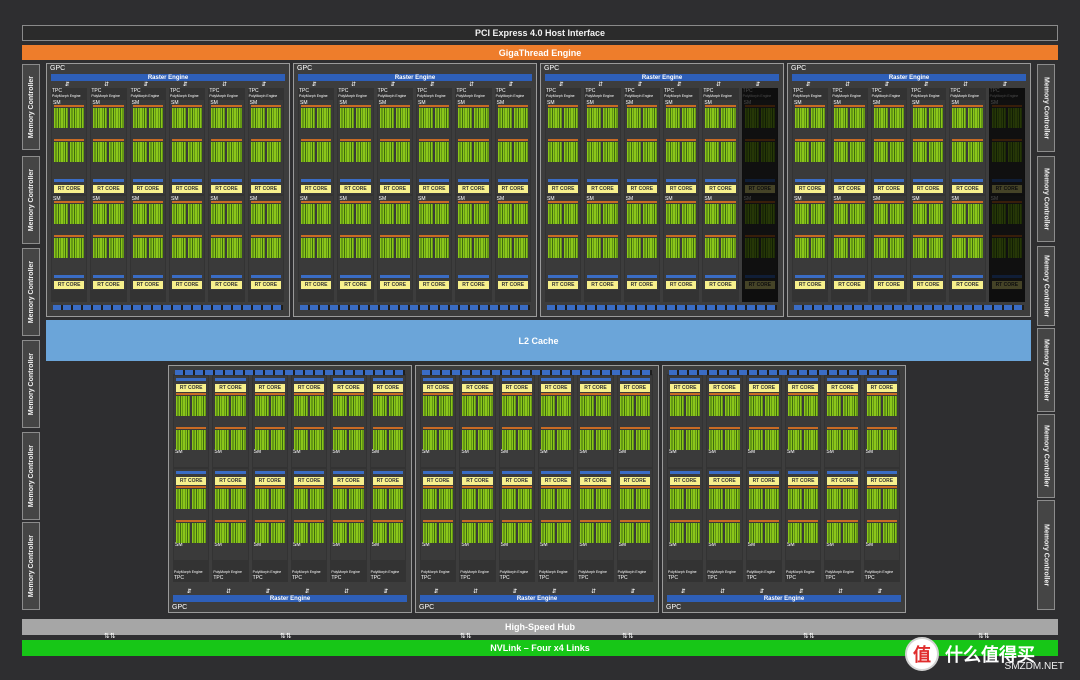 Image resolution: width=1080 pixels, height=680 pixels. What do you see at coordinates (540, 627) in the screenshot?
I see `high-speed-hub: High-Speed Hub` at bounding box center [540, 627].